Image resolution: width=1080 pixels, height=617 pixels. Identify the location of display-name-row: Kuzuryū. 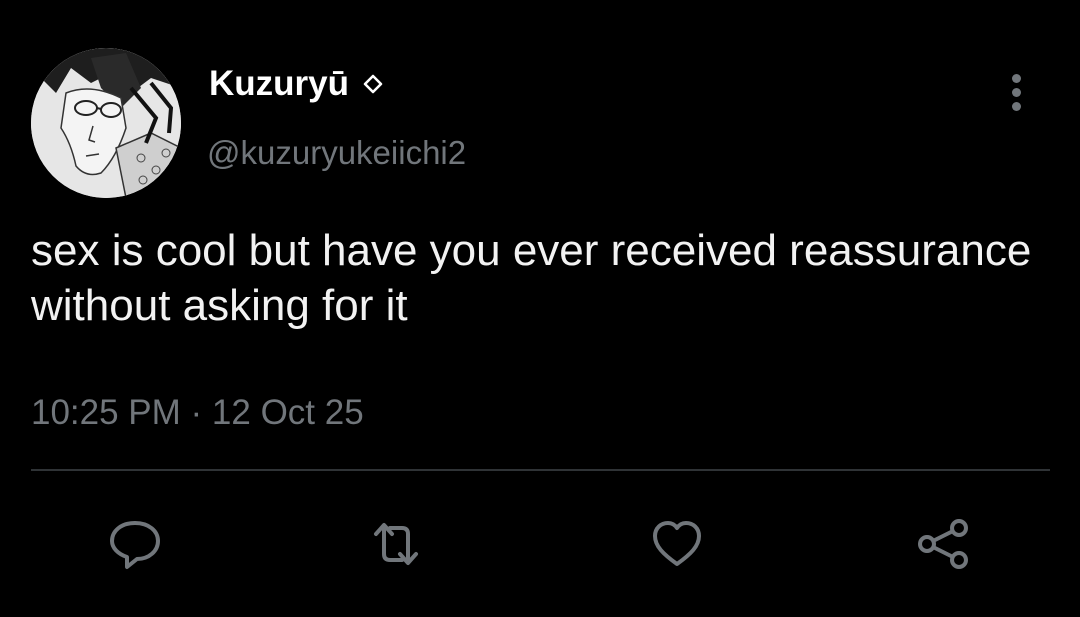
(296, 84).